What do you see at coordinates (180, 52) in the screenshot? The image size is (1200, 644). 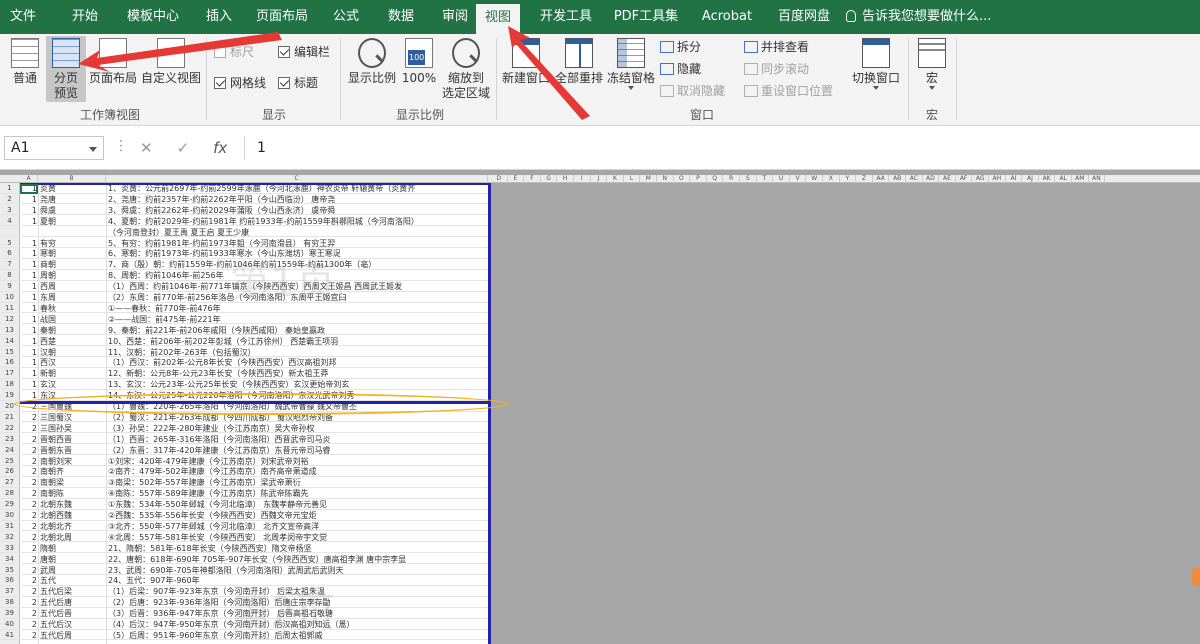 I see `arrow-to-page-break-preview` at bounding box center [180, 52].